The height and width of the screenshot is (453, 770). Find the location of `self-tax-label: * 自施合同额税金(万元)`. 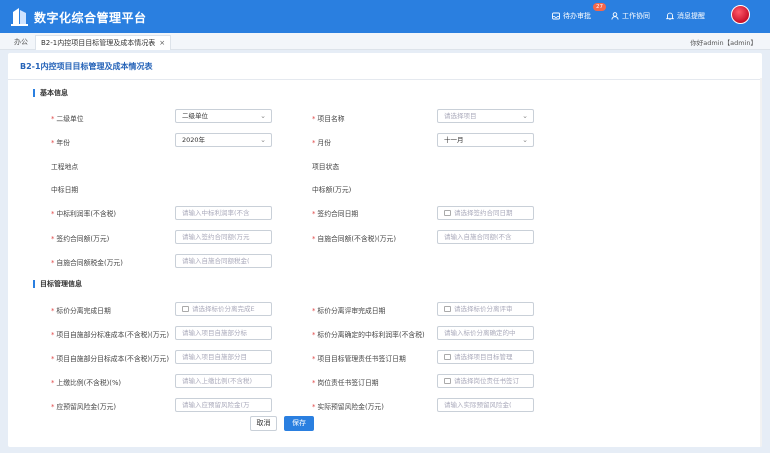

self-tax-label: * 自施合同额税金(万元) is located at coordinates (87, 263).